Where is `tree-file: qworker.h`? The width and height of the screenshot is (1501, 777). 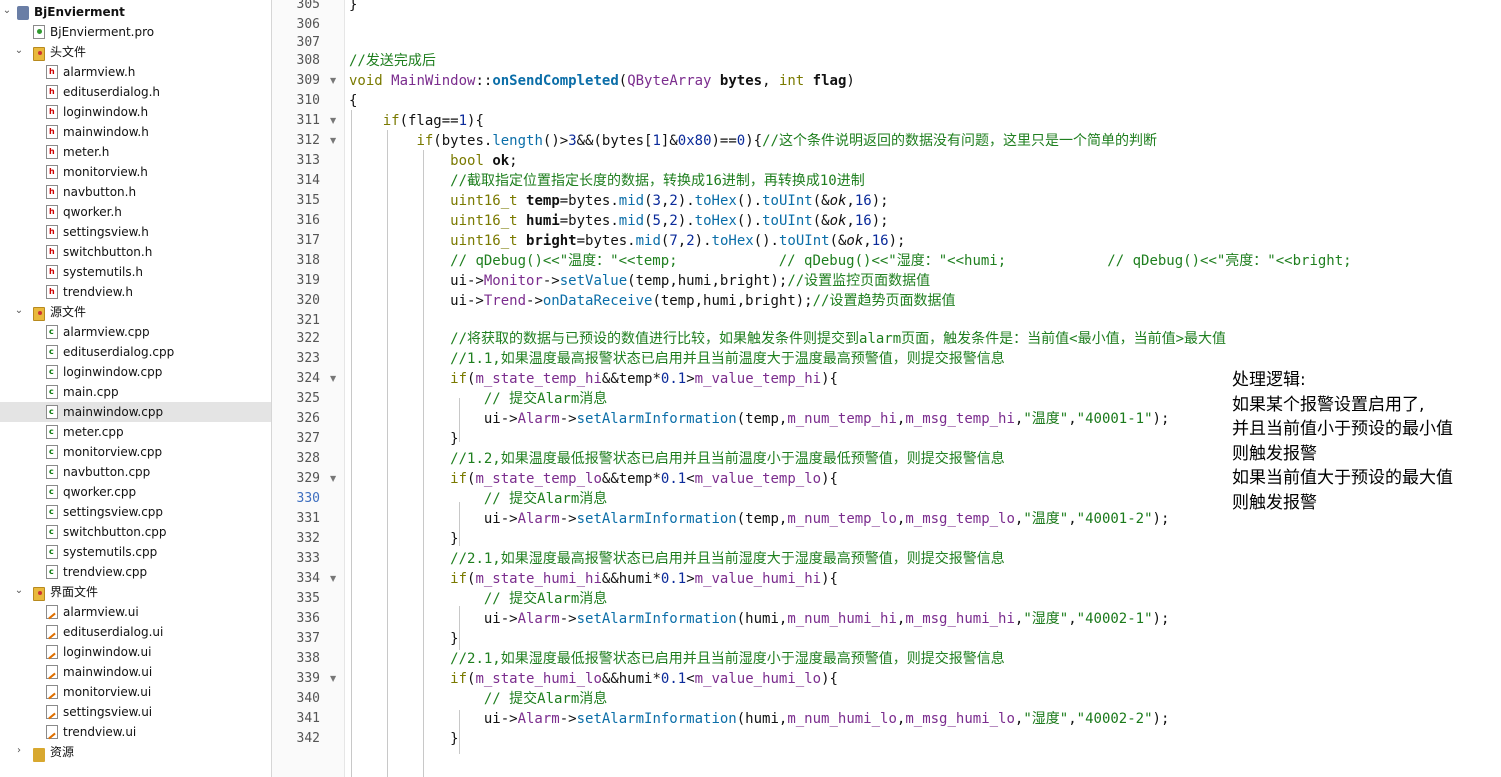
tree-file: qworker.h is located at coordinates (135, 212).